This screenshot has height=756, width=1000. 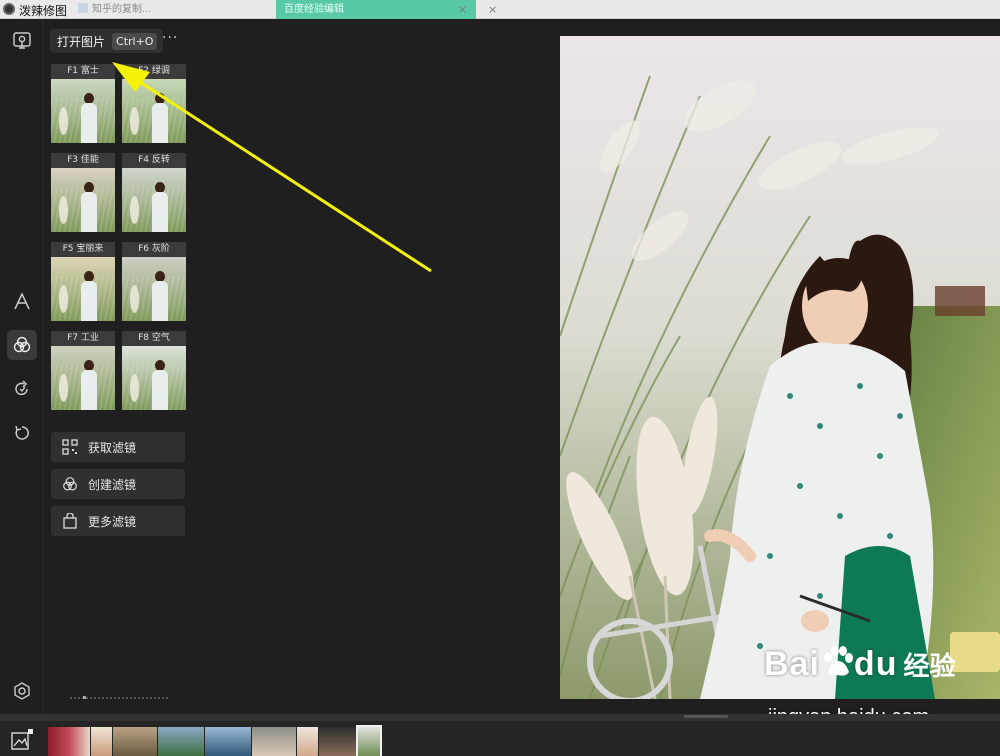 What do you see at coordinates (119, 697) in the screenshot?
I see `panel-scroll-indicator` at bounding box center [119, 697].